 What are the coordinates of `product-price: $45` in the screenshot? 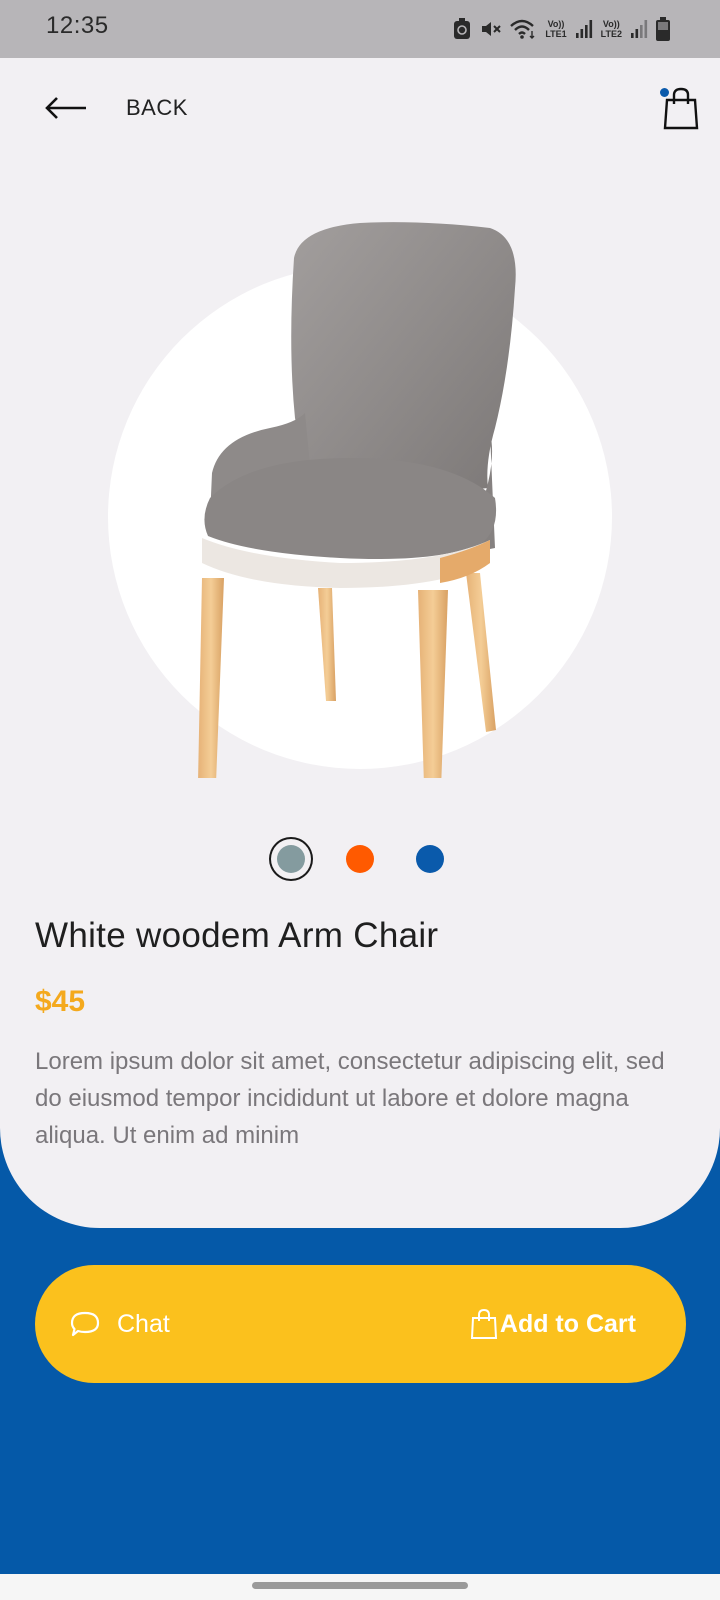 It's located at (60, 1001).